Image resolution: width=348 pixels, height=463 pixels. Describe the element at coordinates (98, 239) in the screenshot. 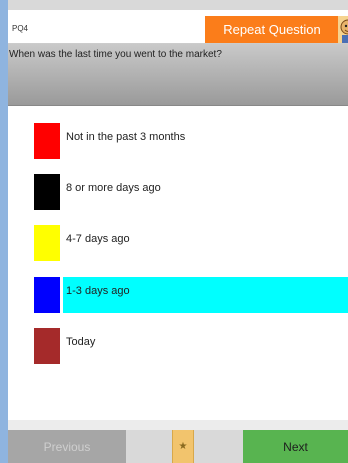

I see `option-label: 4-7 days ago` at that location.